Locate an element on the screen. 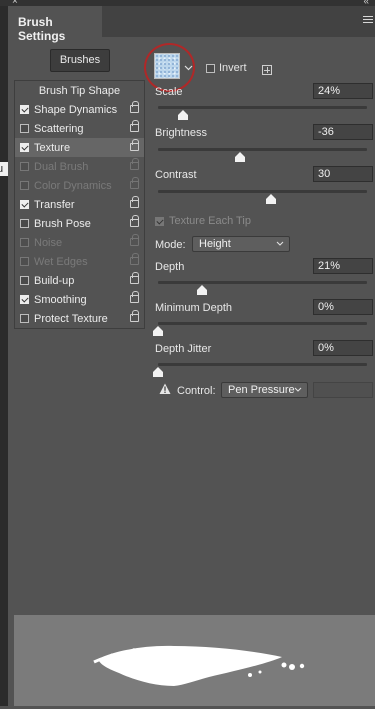 This screenshot has width=375, height=709. depth-jitter-input: 0% is located at coordinates (343, 348).